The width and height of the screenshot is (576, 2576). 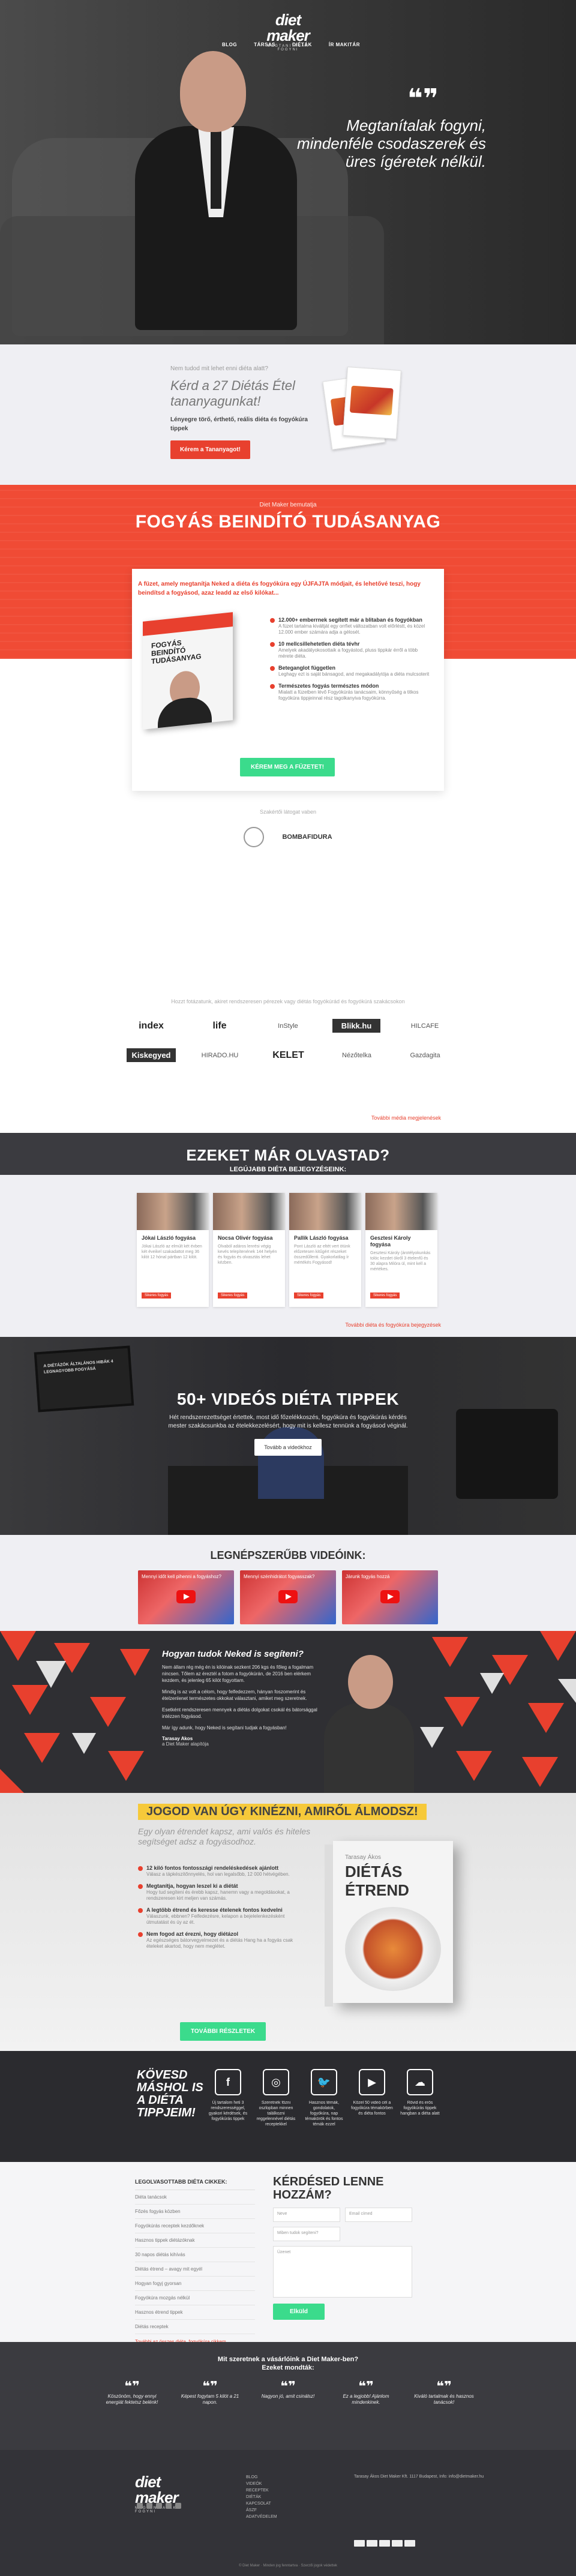 I want to click on press-logo-index: index, so click(x=151, y=1026).